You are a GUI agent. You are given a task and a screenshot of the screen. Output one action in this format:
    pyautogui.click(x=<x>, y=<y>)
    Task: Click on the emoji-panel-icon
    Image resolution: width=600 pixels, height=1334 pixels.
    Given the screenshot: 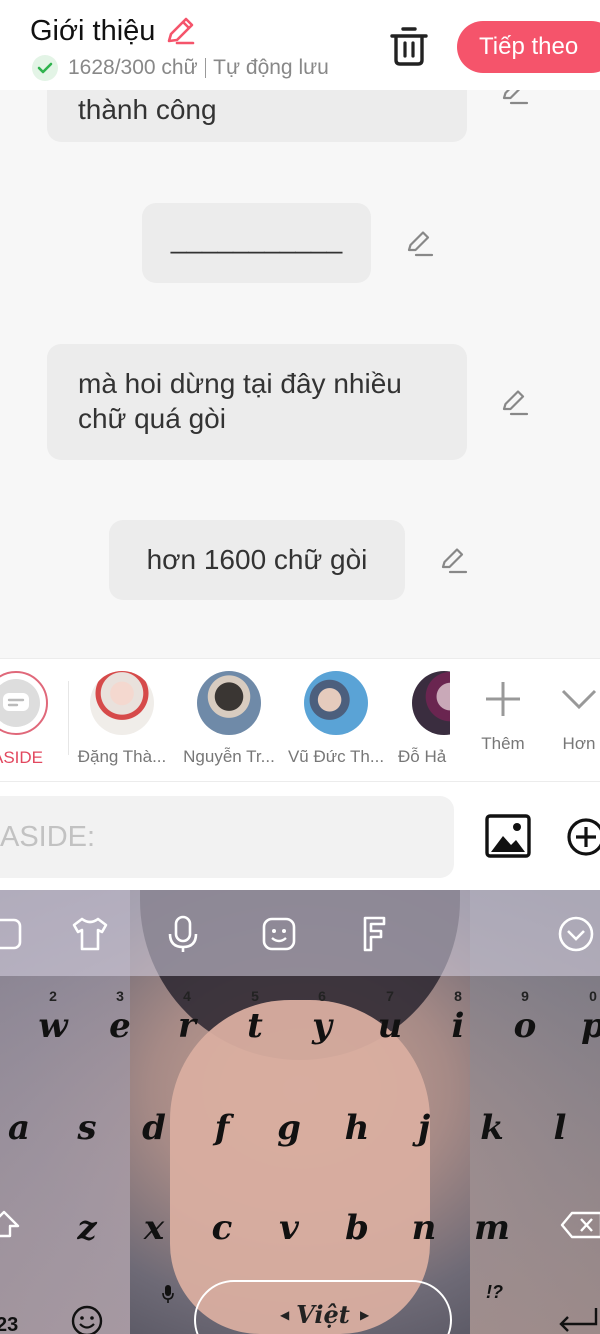 What is the action you would take?
    pyautogui.click(x=13, y=934)
    